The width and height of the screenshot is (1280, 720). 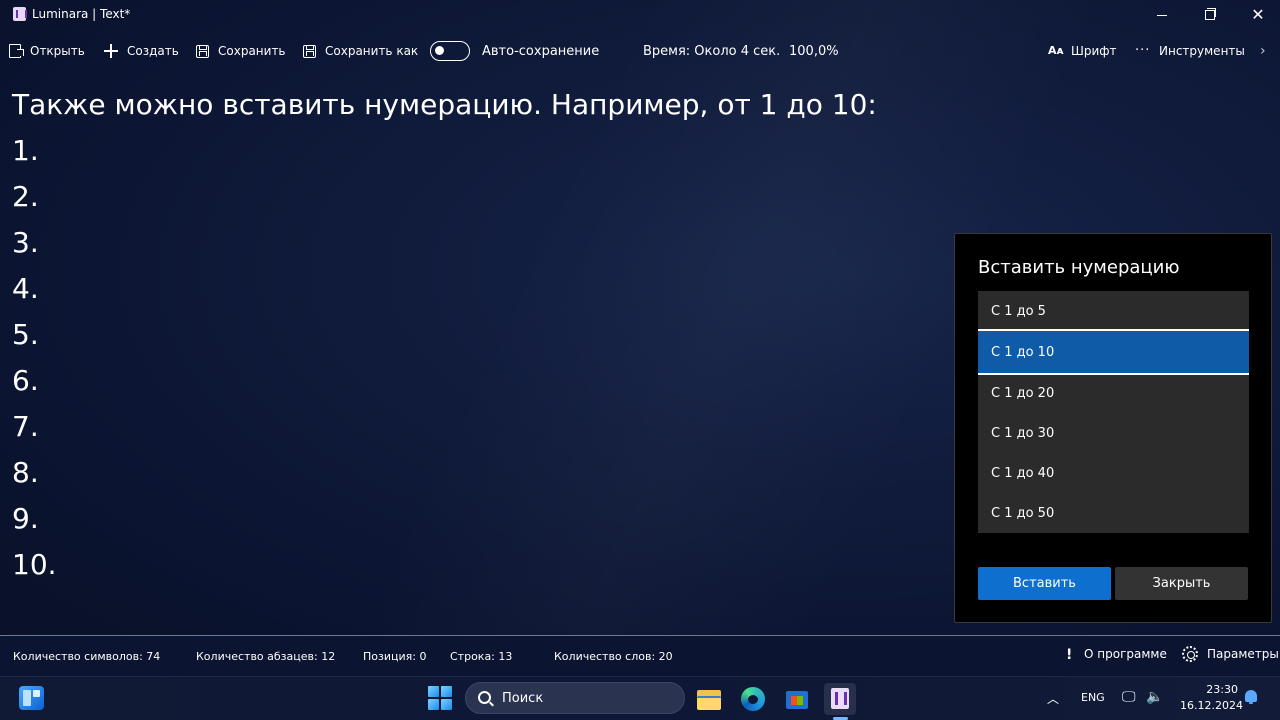 What do you see at coordinates (1263, 51) in the screenshot?
I see `toolbar-overflow-chevron-icon: ›` at bounding box center [1263, 51].